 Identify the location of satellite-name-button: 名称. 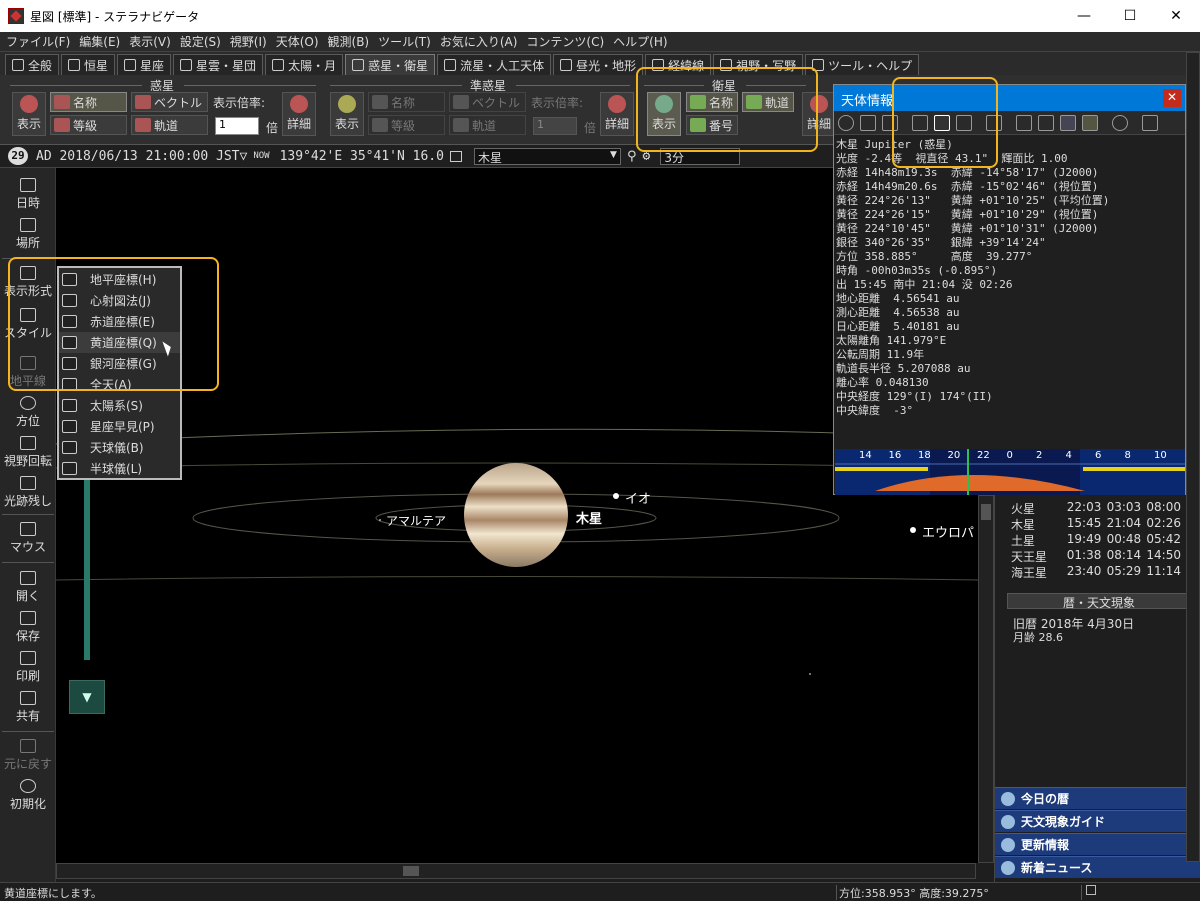
(712, 102).